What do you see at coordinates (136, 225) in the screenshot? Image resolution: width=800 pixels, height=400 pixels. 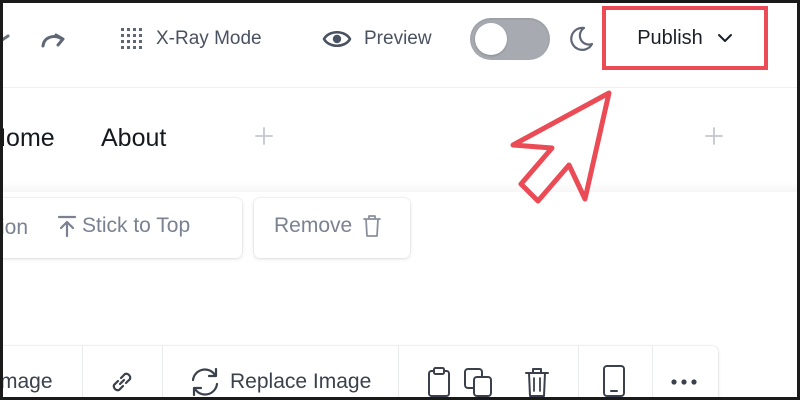 I see `stick-to-top-label: Stick to Top` at bounding box center [136, 225].